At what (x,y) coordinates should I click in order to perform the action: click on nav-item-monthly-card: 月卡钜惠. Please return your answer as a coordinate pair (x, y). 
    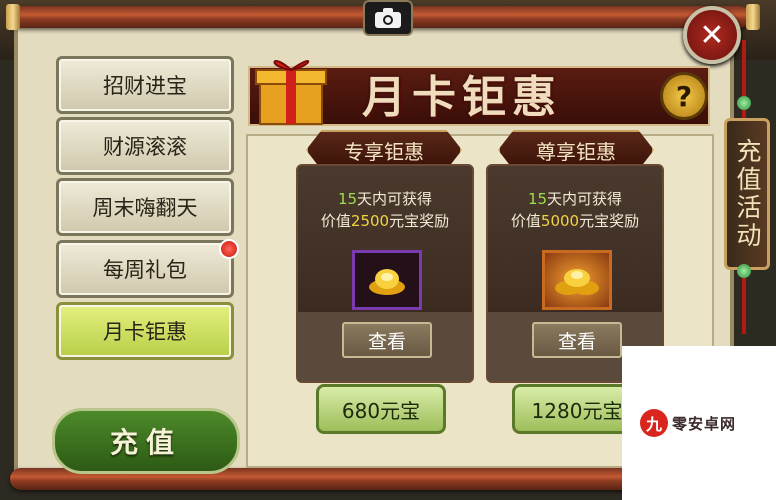
    Looking at the image, I should click on (145, 331).